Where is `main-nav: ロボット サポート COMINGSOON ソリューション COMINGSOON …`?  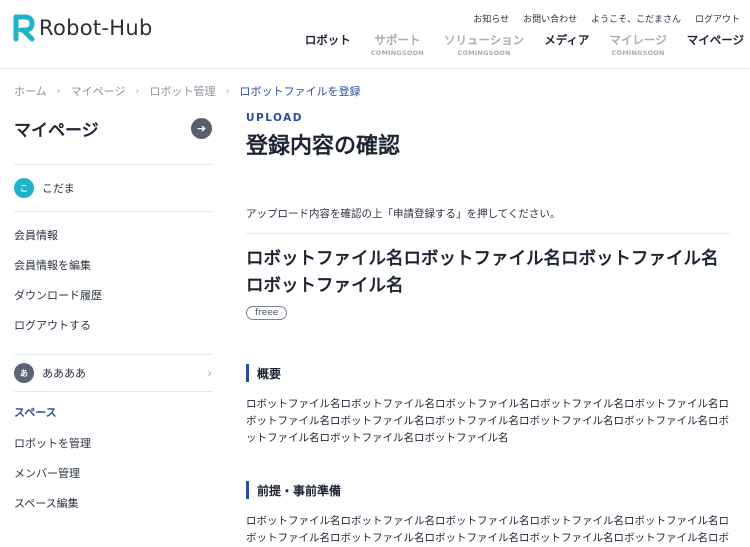 main-nav: ロボット サポート COMINGSOON ソリューション COMINGSOON … is located at coordinates (524, 44).